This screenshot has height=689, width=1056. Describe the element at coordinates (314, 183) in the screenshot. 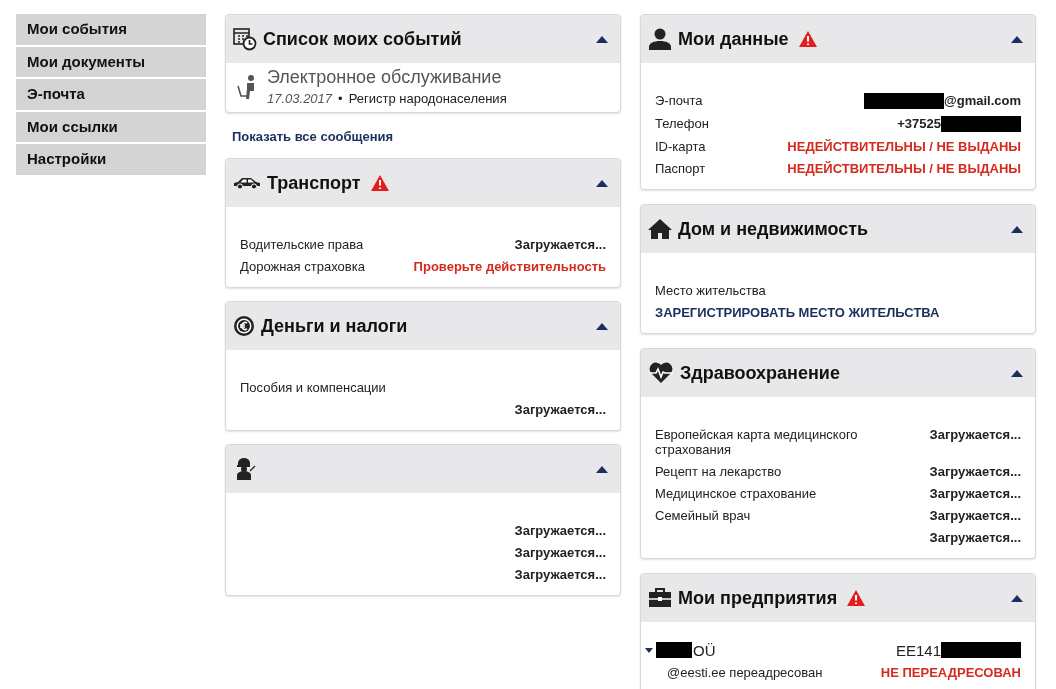

I see `panel-title: Транспорт` at that location.